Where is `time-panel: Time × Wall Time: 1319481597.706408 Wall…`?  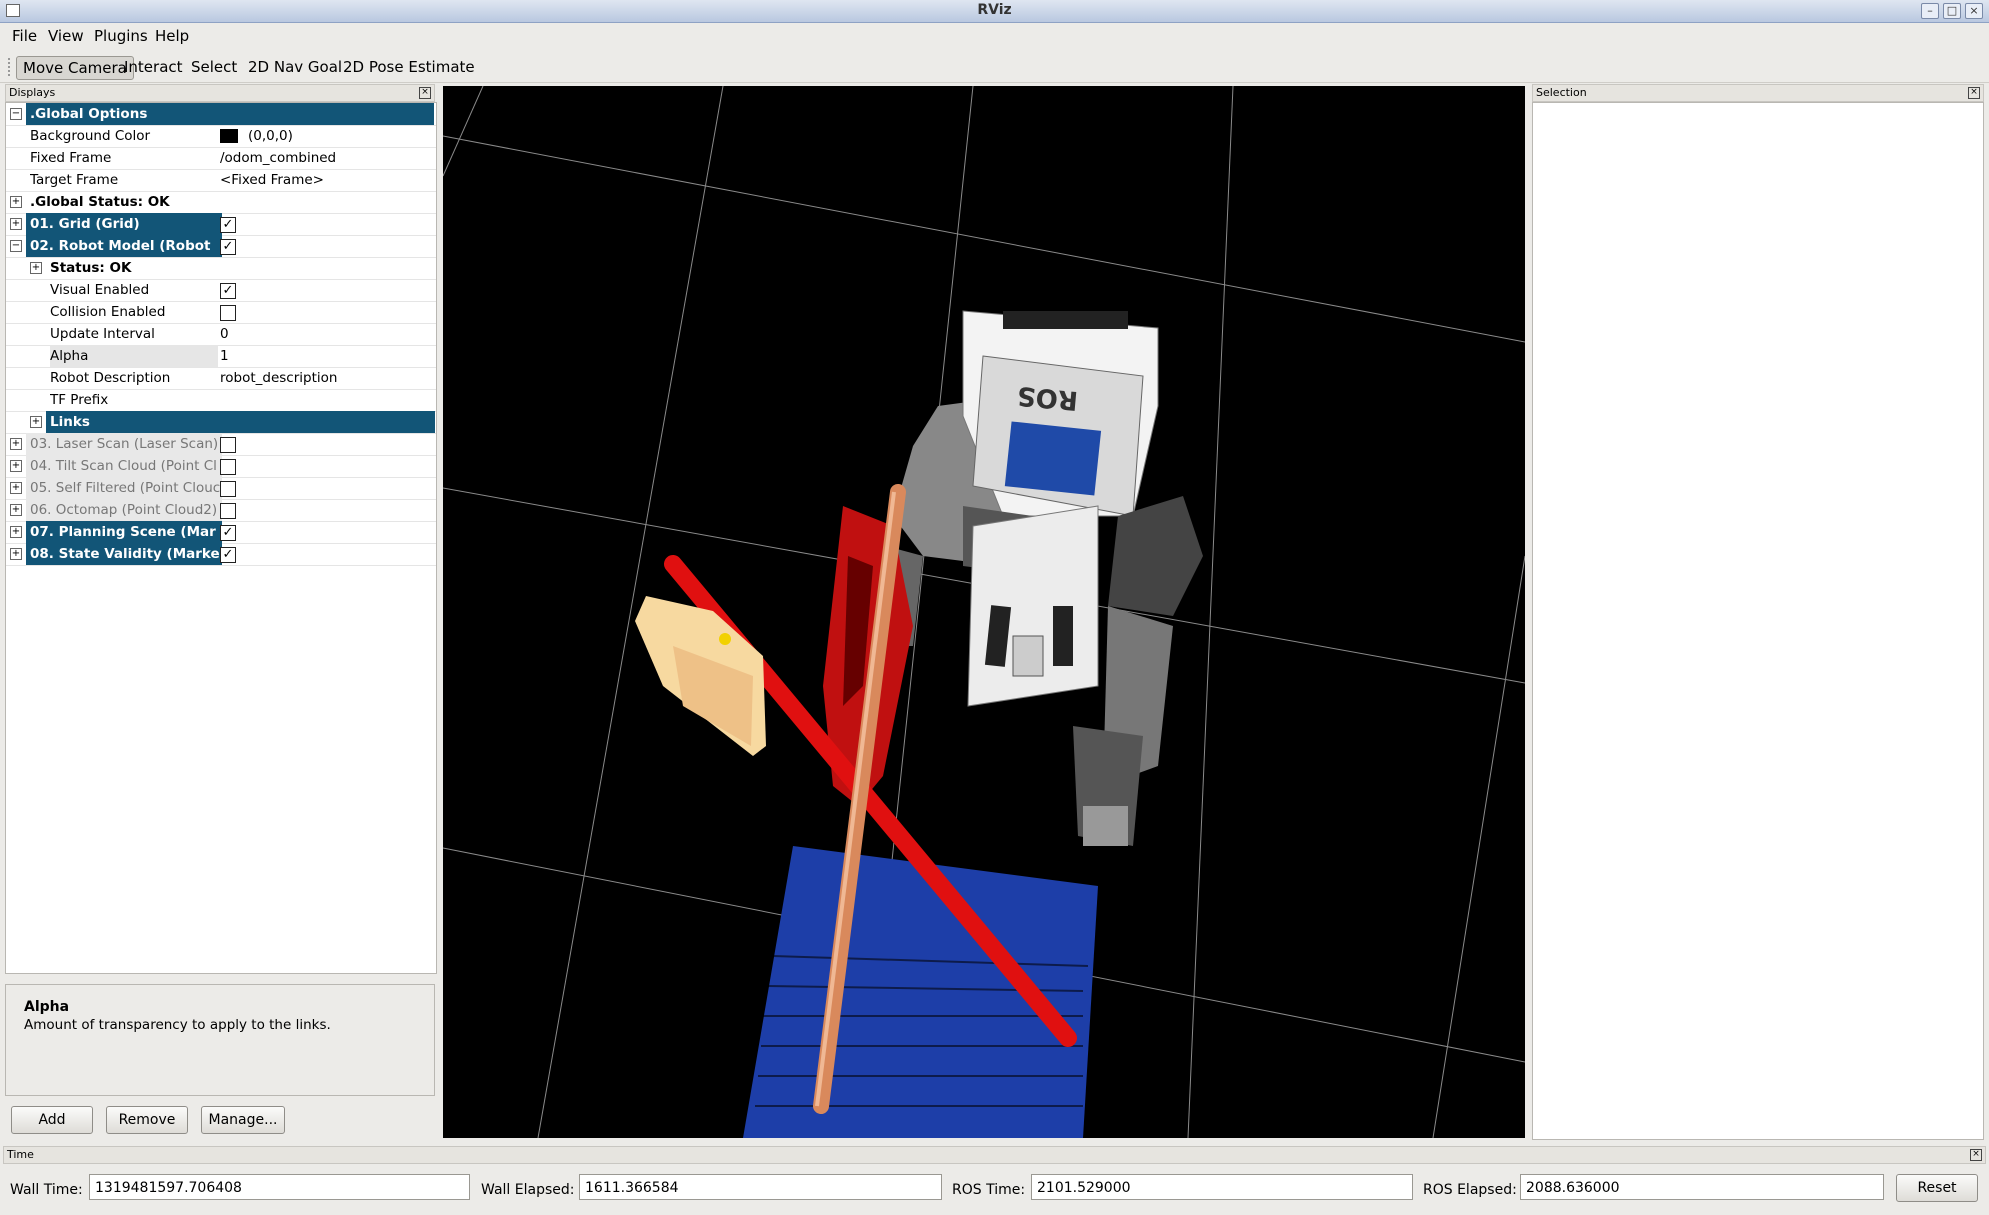
time-panel: Time × Wall Time: 1319481597.706408 Wall… is located at coordinates (994, 1180).